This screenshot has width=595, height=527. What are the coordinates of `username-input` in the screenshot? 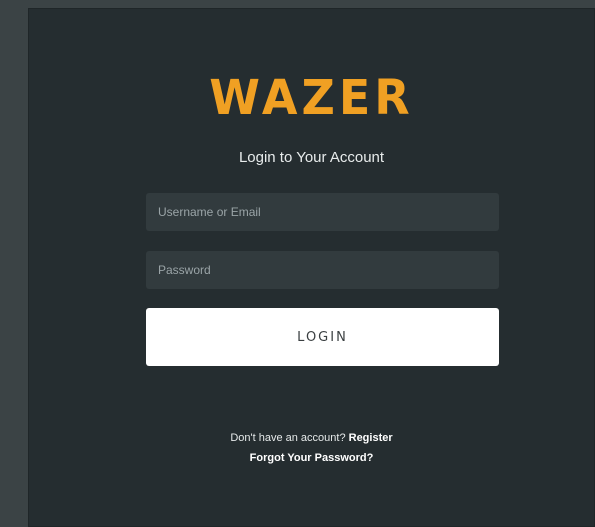 It's located at (322, 212).